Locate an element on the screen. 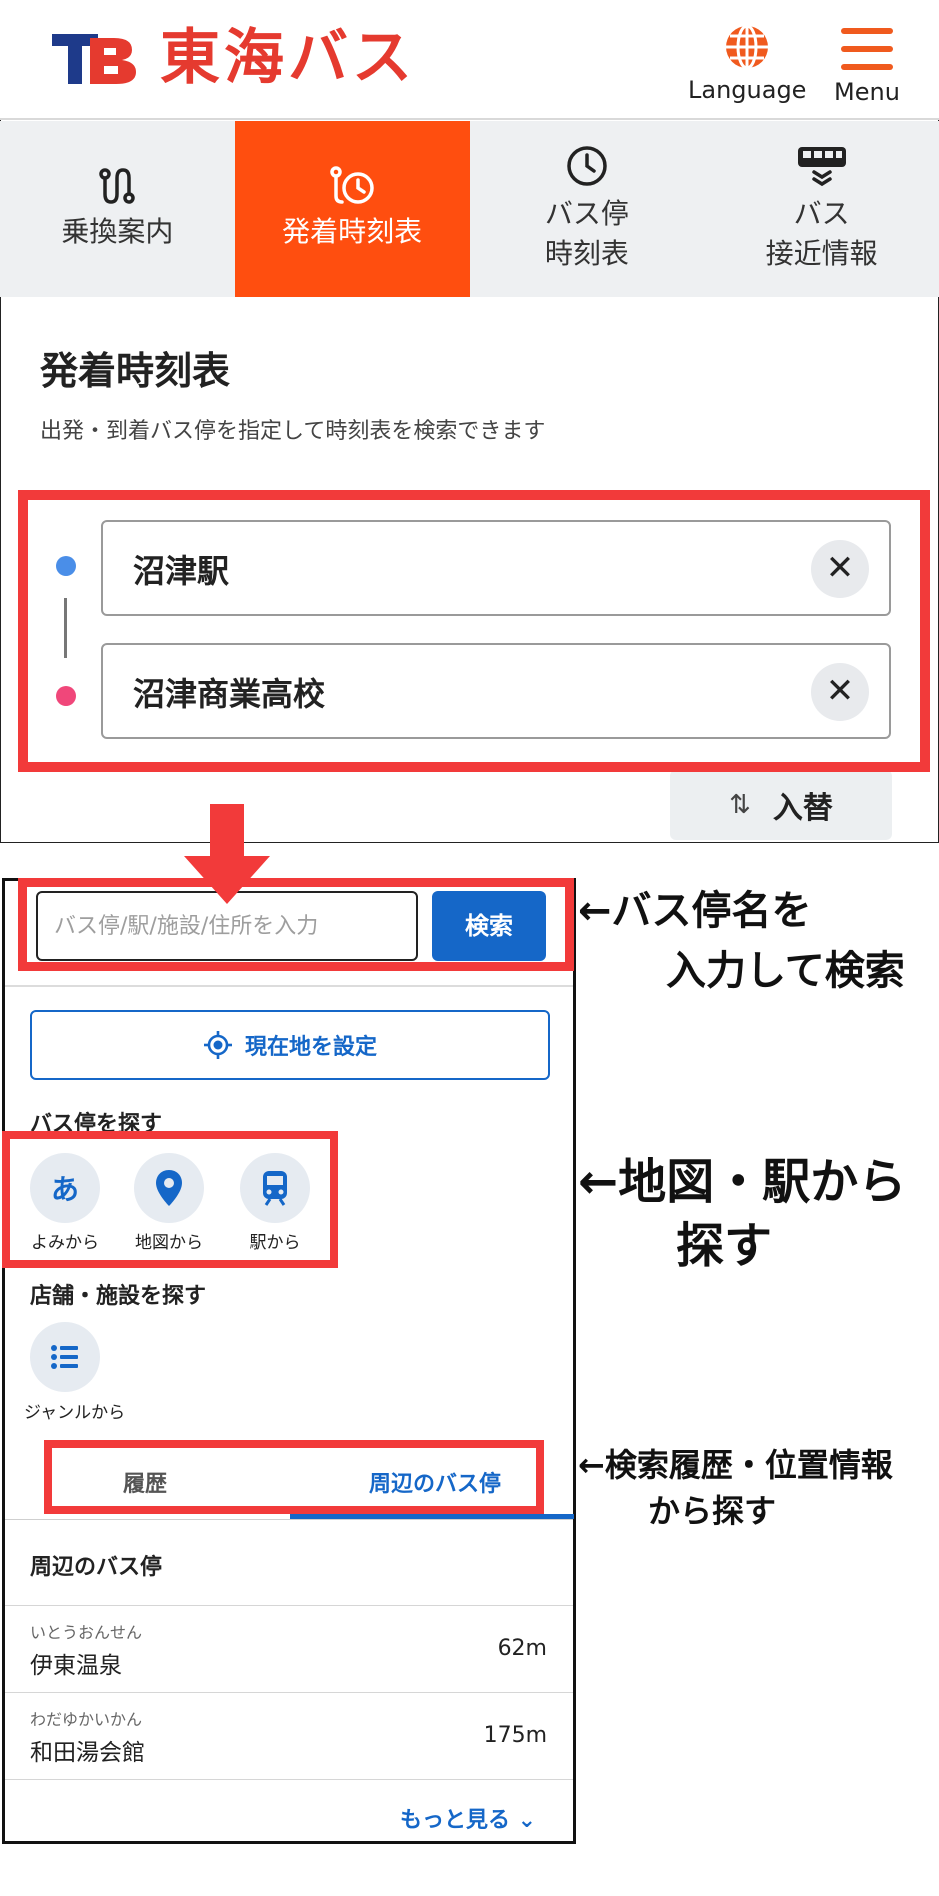 This screenshot has width=939, height=1896. swap-button: ⇅ 入替 is located at coordinates (781, 805).